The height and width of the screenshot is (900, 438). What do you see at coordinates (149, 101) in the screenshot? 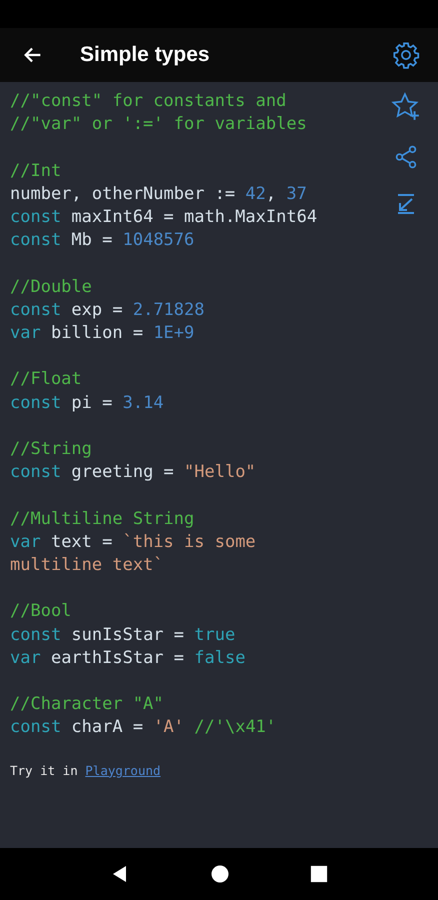
I see `code-line: //"const" for constants and` at bounding box center [149, 101].